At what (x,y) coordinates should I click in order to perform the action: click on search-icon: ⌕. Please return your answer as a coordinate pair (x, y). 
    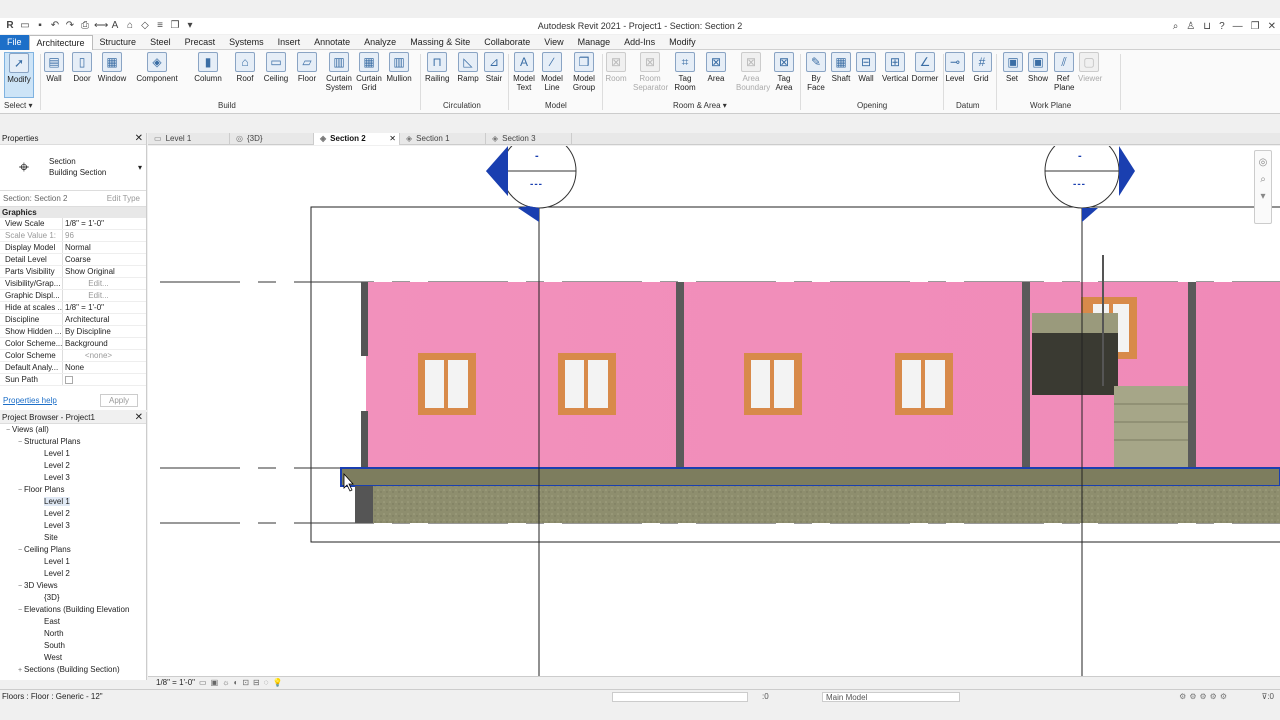
    Looking at the image, I should click on (1176, 26).